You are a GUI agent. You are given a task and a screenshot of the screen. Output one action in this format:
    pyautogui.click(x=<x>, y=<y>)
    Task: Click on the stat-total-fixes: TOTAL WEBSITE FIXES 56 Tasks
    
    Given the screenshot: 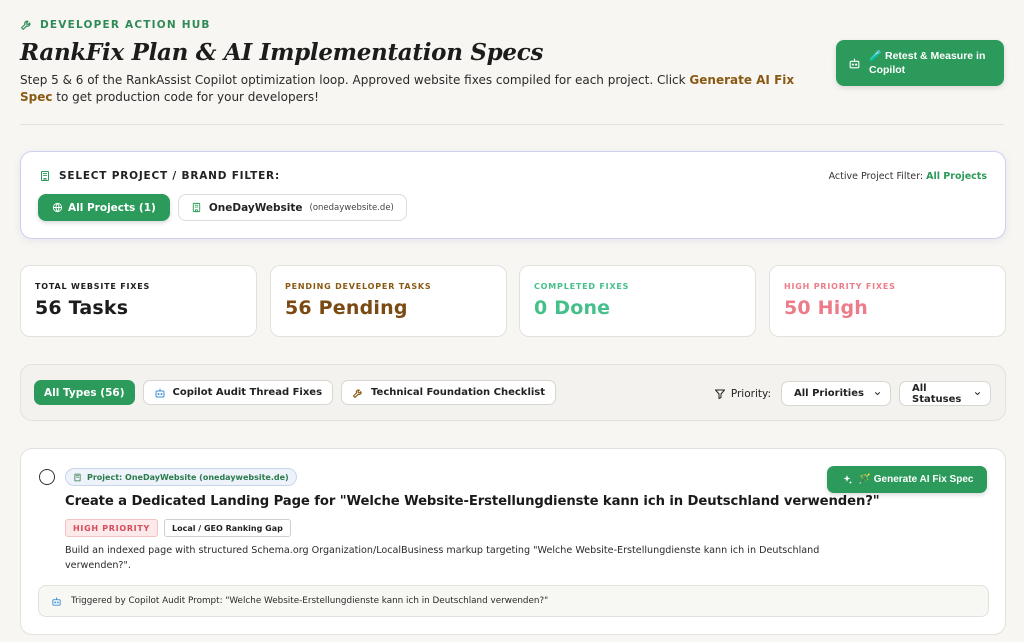 What is the action you would take?
    pyautogui.click(x=138, y=301)
    